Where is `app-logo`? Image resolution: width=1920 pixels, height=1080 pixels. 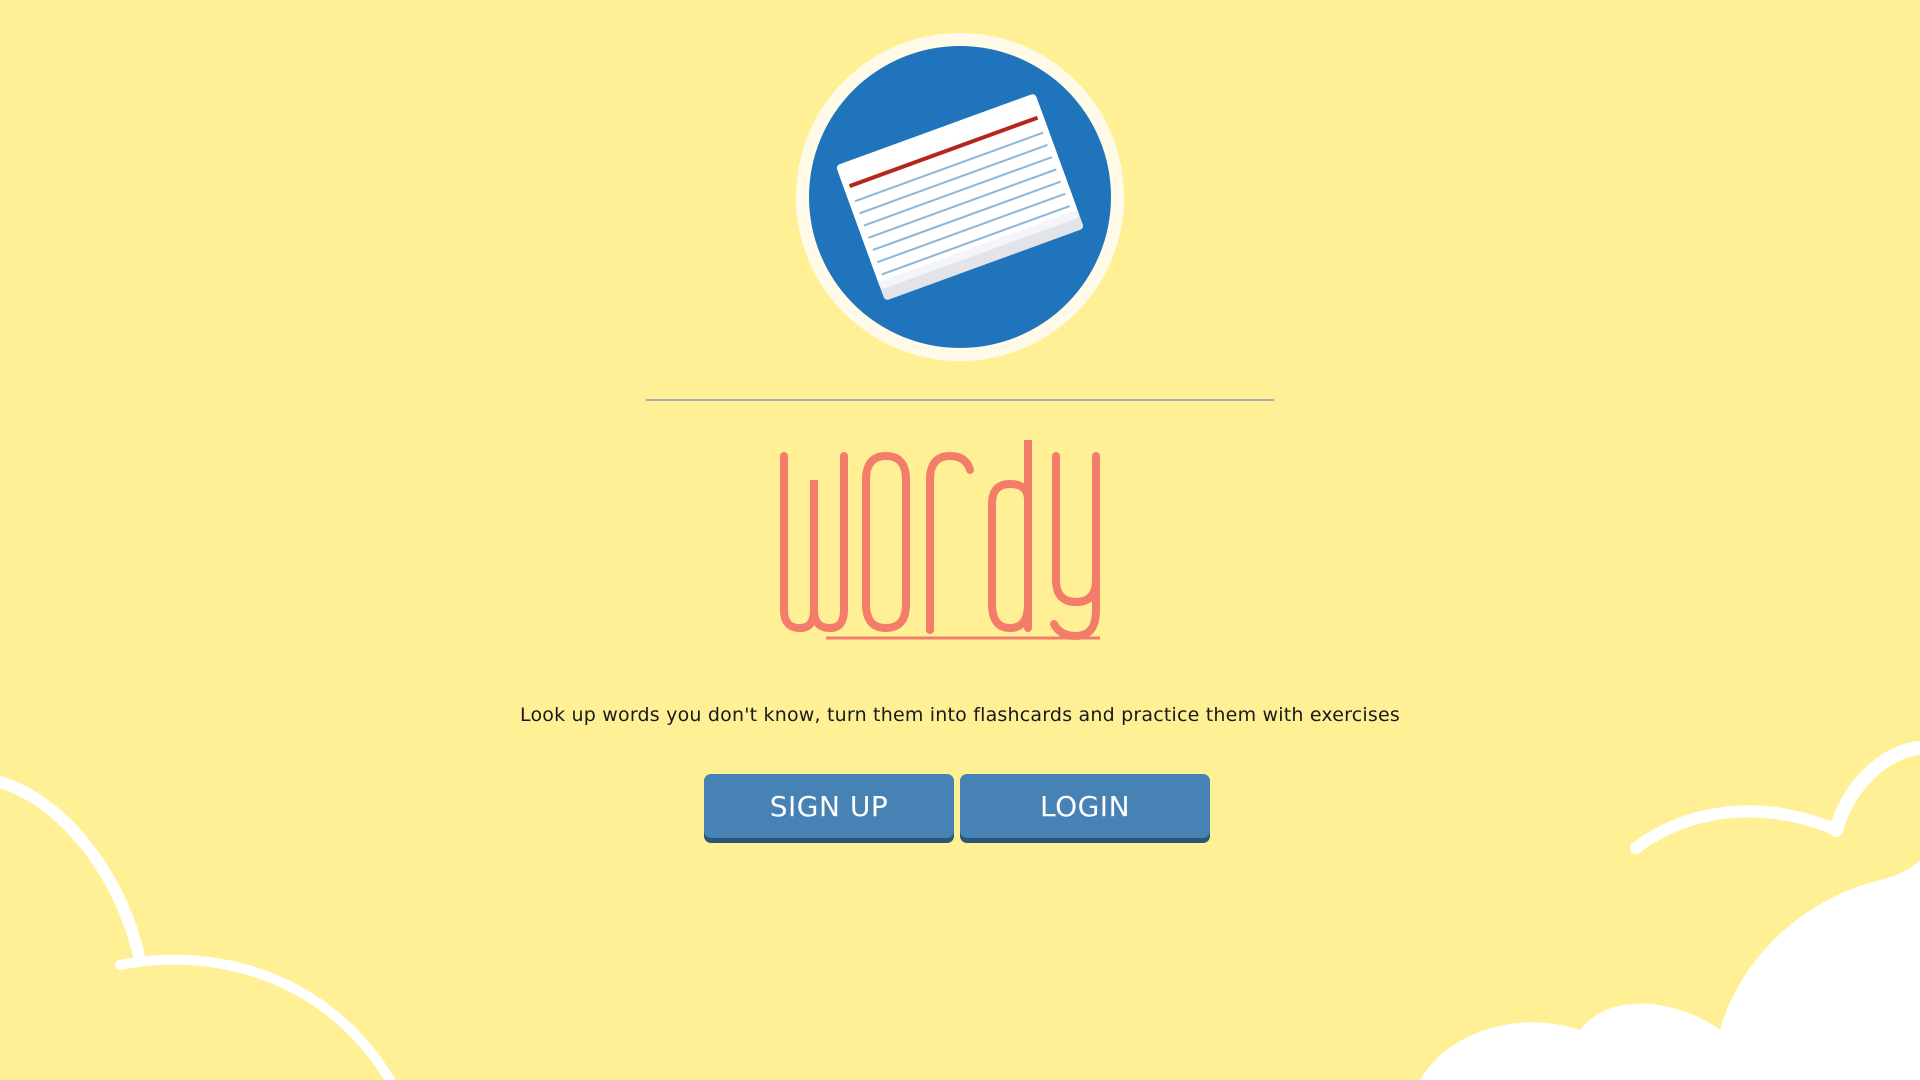 app-logo is located at coordinates (960, 197).